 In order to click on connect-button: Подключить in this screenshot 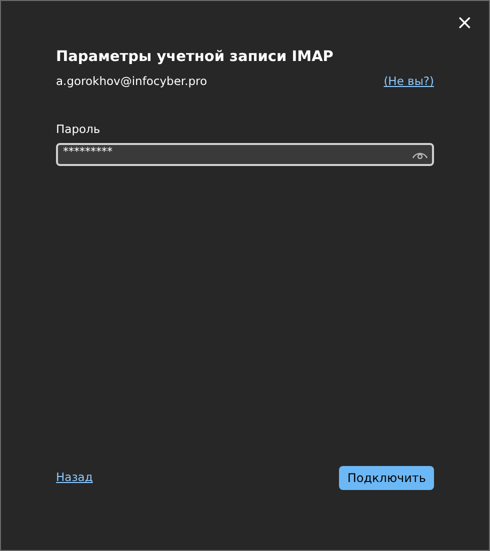, I will do `click(386, 478)`.